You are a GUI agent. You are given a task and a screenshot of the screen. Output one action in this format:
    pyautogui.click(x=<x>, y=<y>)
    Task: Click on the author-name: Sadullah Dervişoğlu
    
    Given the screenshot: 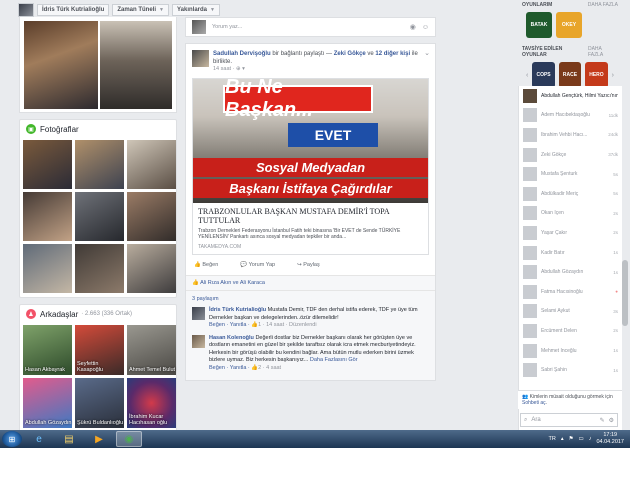 What is the action you would take?
    pyautogui.click(x=242, y=54)
    